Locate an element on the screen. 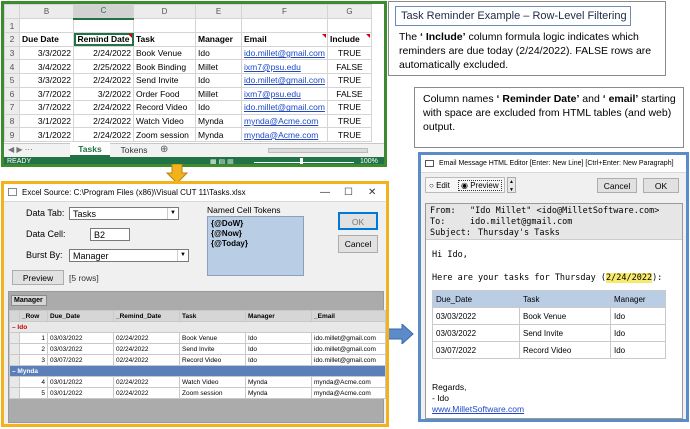 The image size is (690, 429). burst-by-select: Manager ▼ is located at coordinates (129, 255).